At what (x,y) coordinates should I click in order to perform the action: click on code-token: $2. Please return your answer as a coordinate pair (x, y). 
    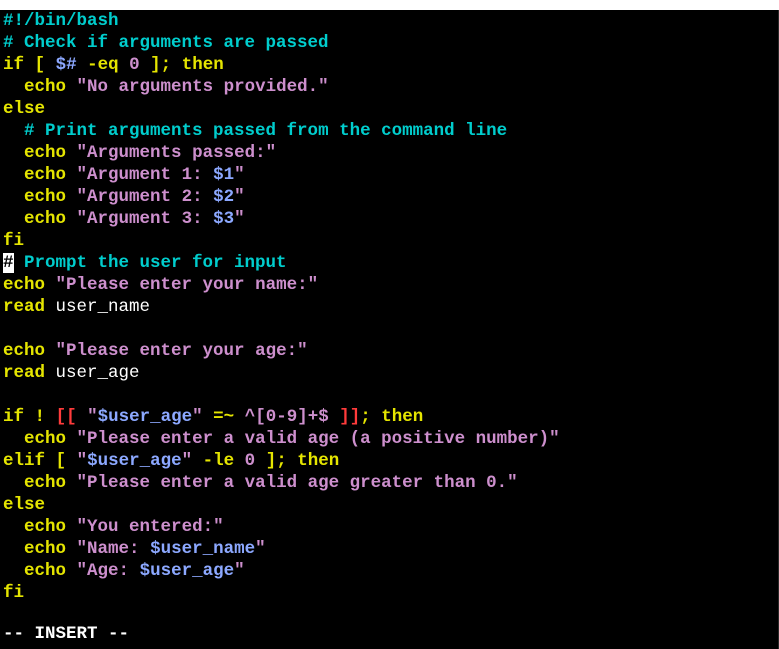
    Looking at the image, I should click on (224, 197).